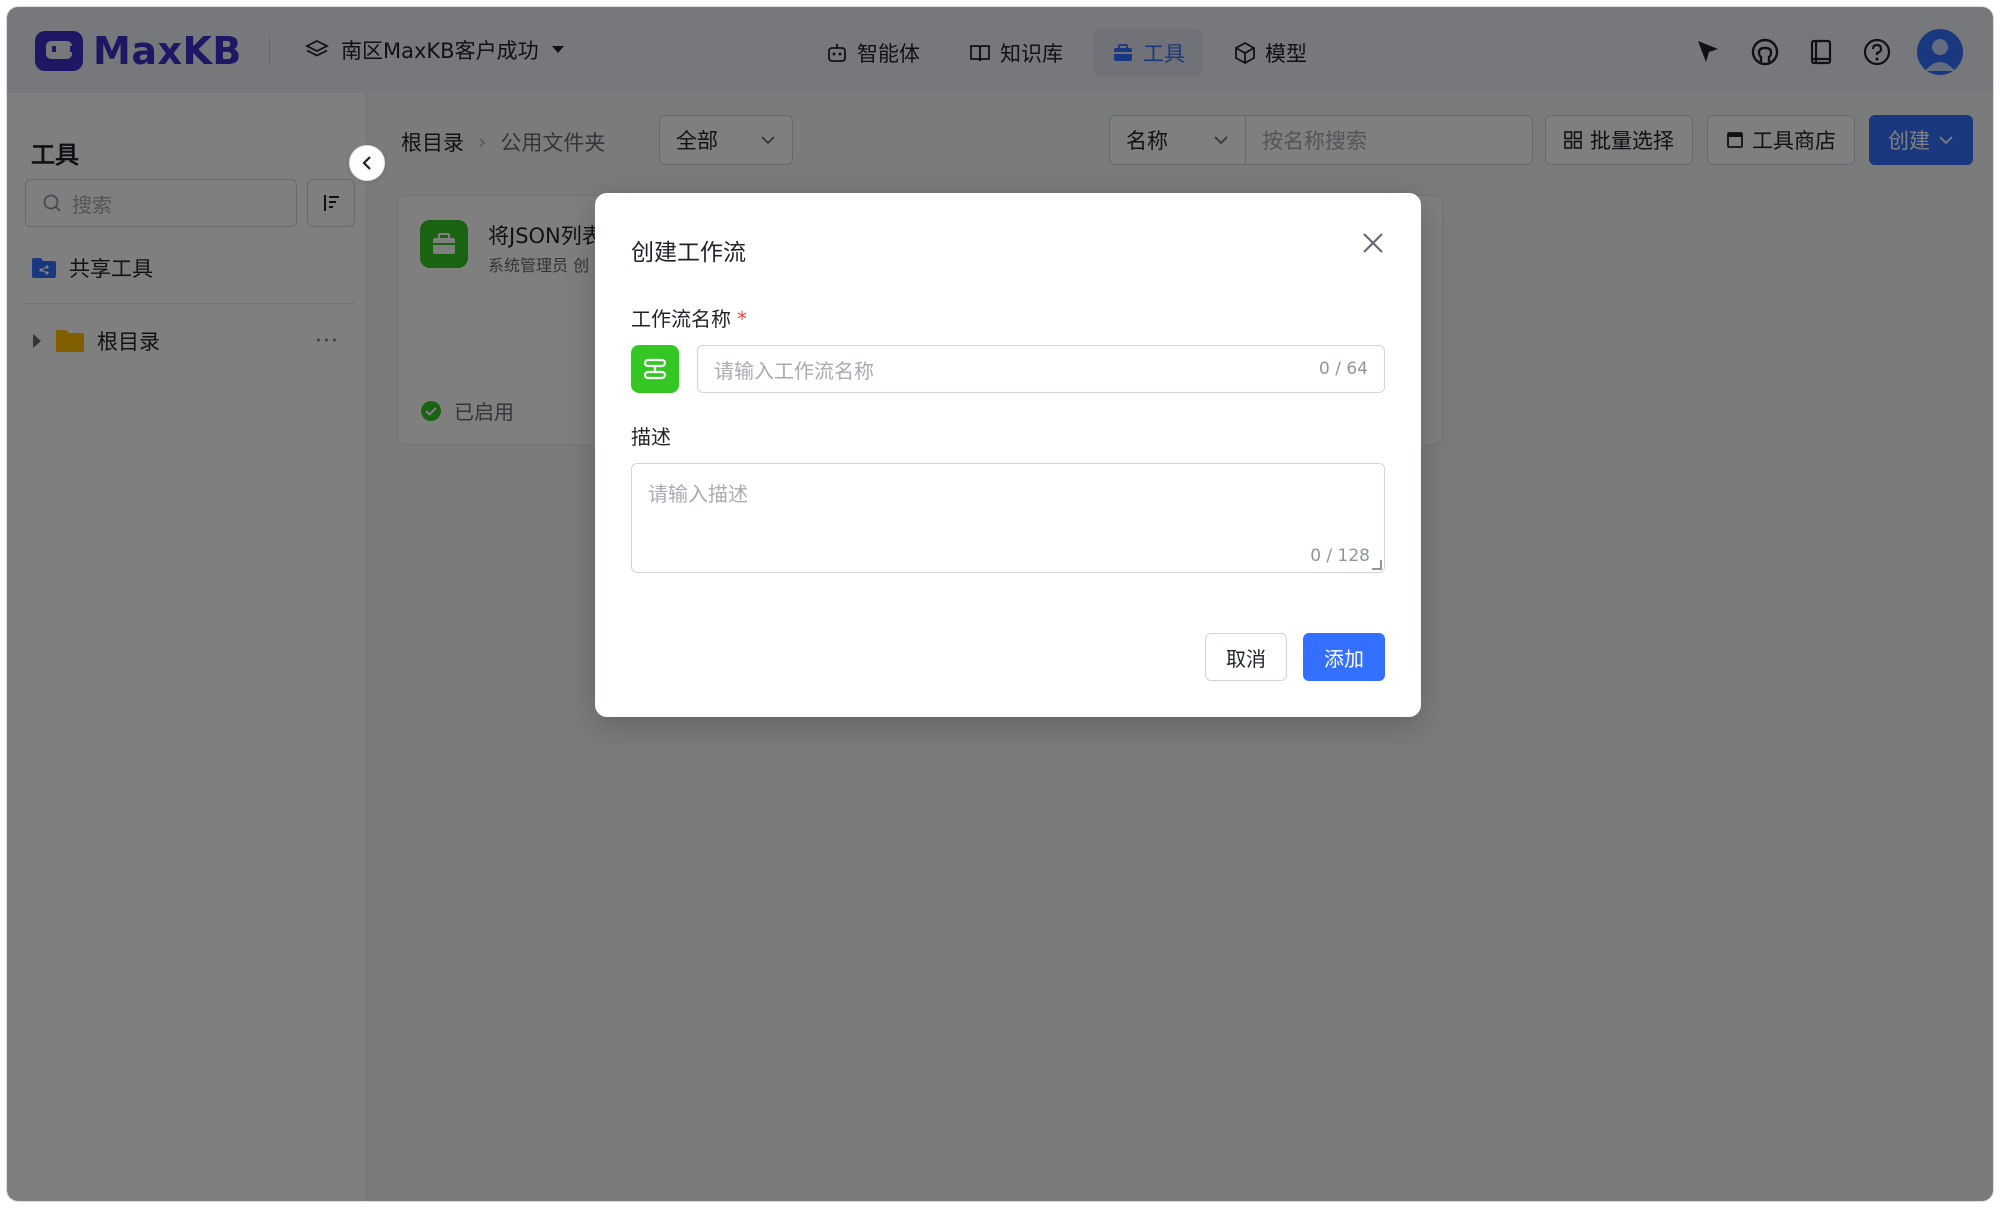 The image size is (2000, 1208). Describe the element at coordinates (1340, 556) in the screenshot. I see `description-count: 0 / 128` at that location.